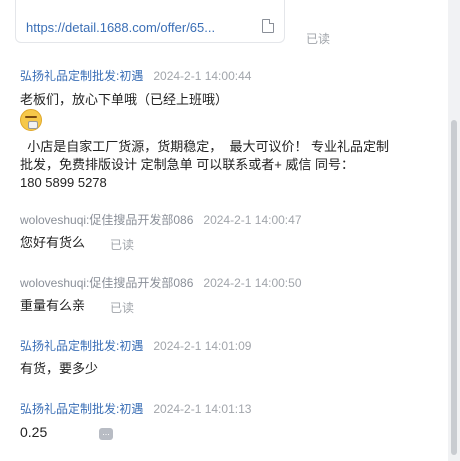  Describe the element at coordinates (53, 305) in the screenshot. I see `message-text: 重量有么亲` at that location.